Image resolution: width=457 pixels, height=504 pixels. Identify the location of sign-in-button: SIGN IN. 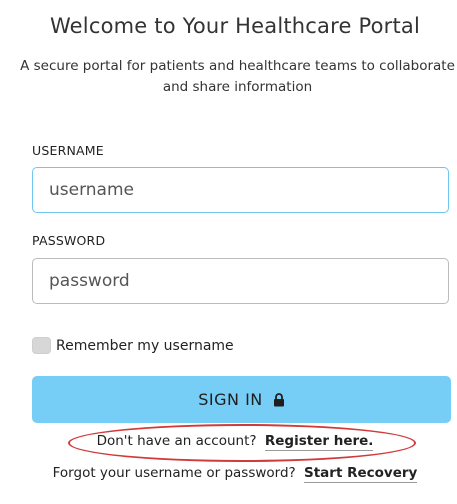
(241, 399).